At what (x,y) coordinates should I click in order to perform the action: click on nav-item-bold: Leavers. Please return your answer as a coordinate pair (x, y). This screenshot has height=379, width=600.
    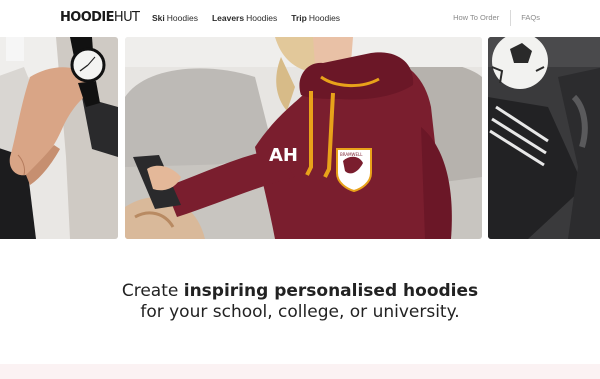
    Looking at the image, I should click on (228, 18).